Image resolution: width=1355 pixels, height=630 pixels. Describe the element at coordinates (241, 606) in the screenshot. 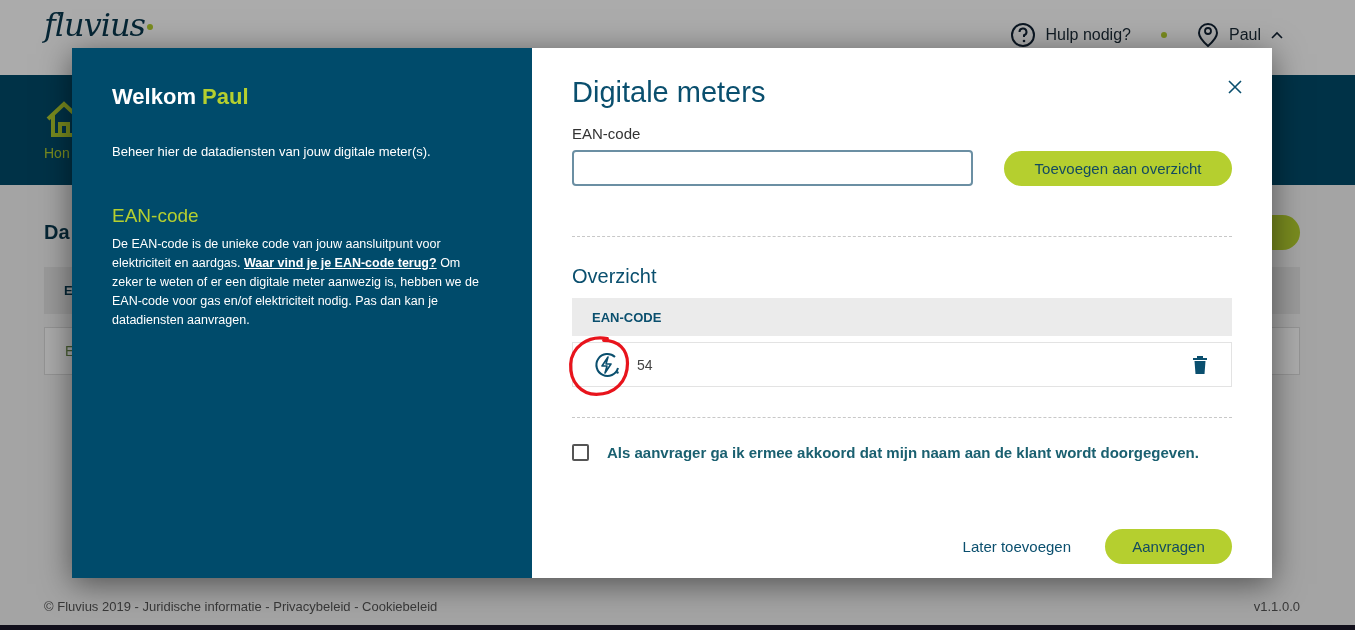

I see `footer-links: © Fluvius 2019 - Juridische informatie - Privacybeleid - Cookiebeleid` at that location.